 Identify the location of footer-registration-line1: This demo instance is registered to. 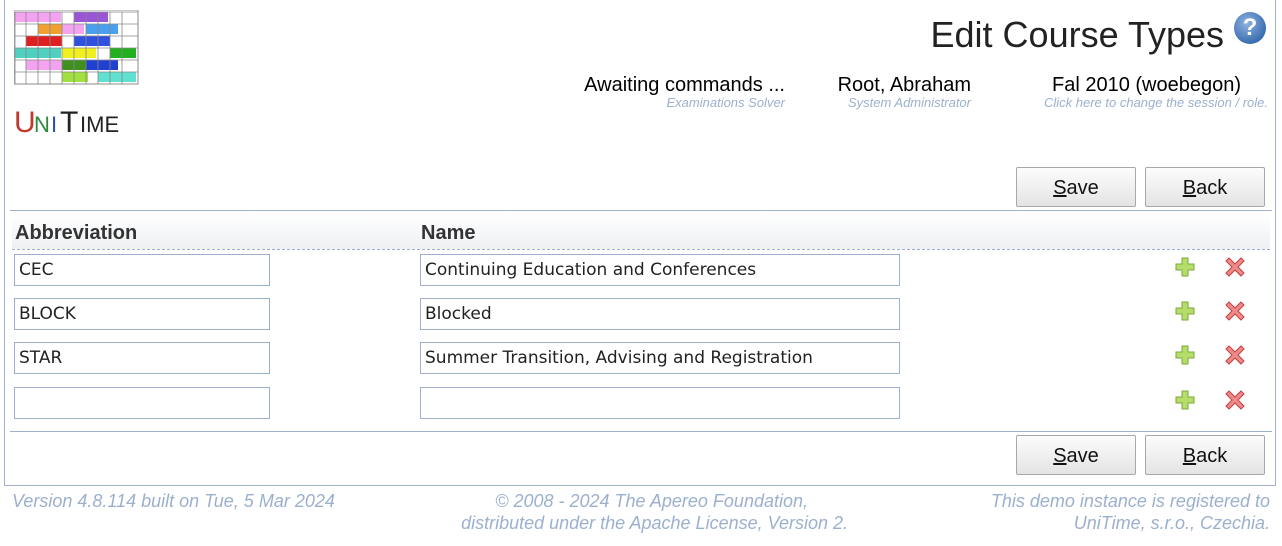
(1130, 501).